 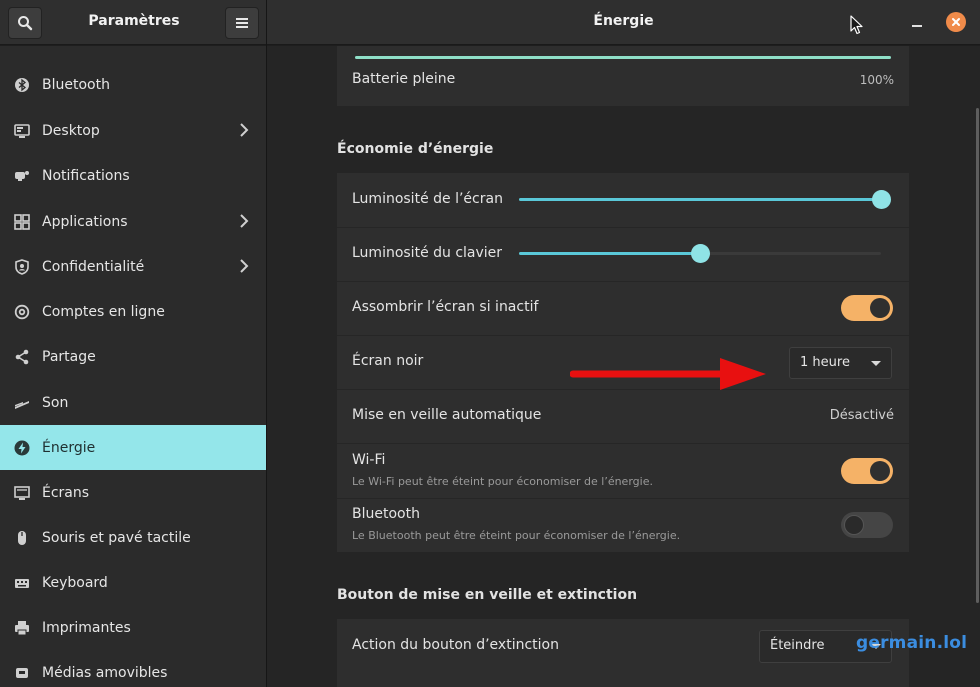 What do you see at coordinates (867, 471) in the screenshot?
I see `wifi-toggle` at bounding box center [867, 471].